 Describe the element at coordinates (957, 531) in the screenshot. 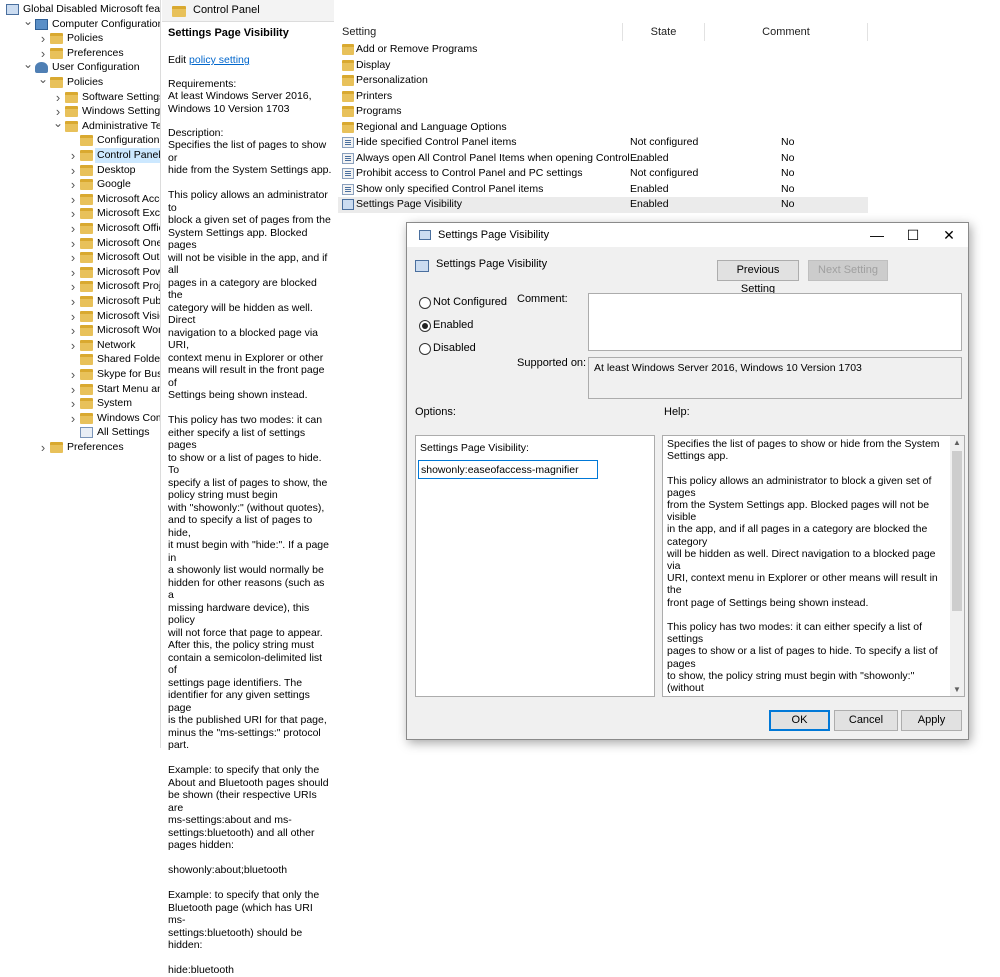

I see `scrollbar-thumb` at that location.